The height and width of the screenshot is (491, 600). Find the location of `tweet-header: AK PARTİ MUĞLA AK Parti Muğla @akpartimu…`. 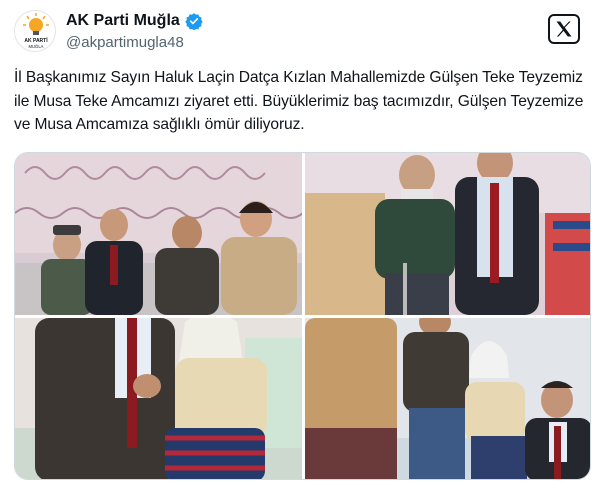

tweet-header: AK PARTİ MUĞLA AK Parti Muğla @akpartimu… is located at coordinates (300, 33).